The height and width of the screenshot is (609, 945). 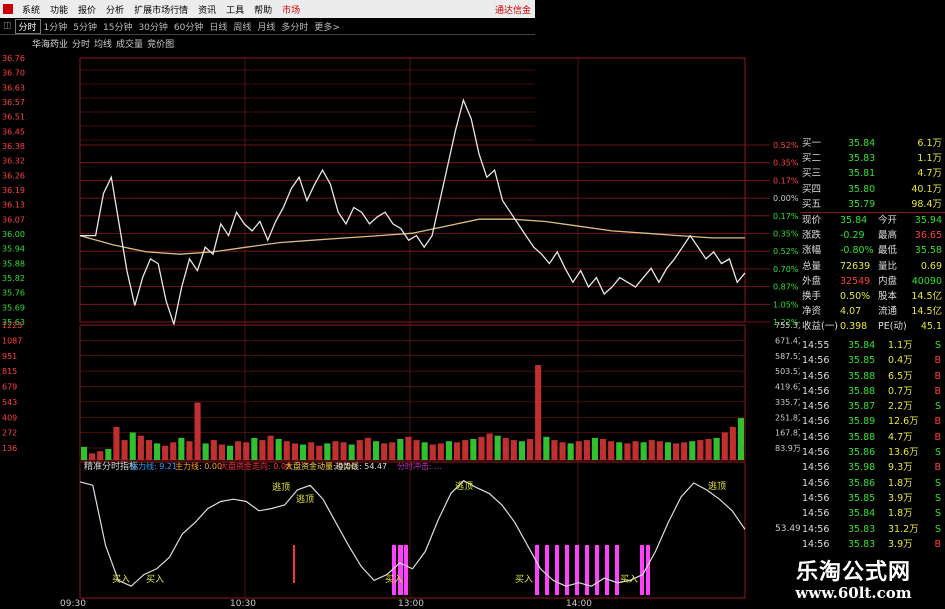 I want to click on volume-right-tick-label: 251.8万, so click(x=787, y=417).